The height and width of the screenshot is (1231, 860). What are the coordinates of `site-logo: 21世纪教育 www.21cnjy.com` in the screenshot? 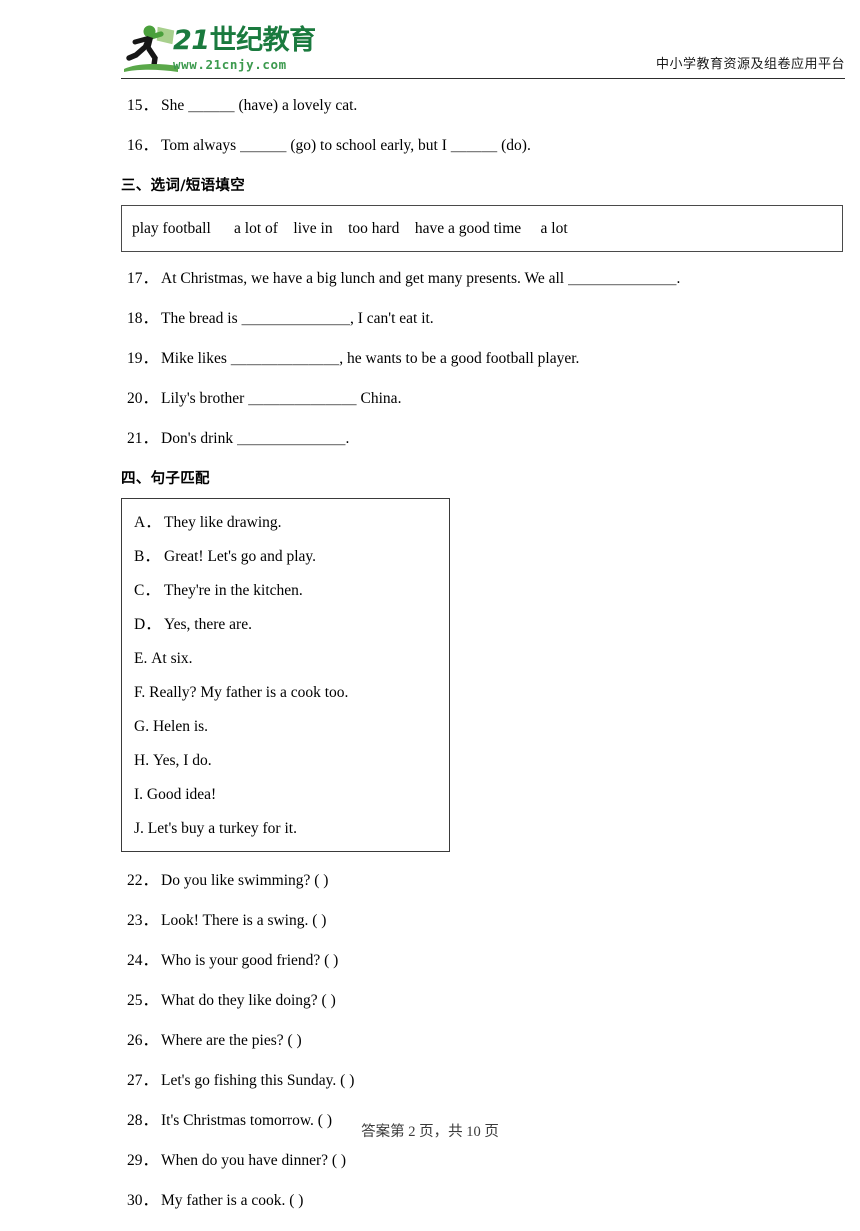 It's located at (271, 50).